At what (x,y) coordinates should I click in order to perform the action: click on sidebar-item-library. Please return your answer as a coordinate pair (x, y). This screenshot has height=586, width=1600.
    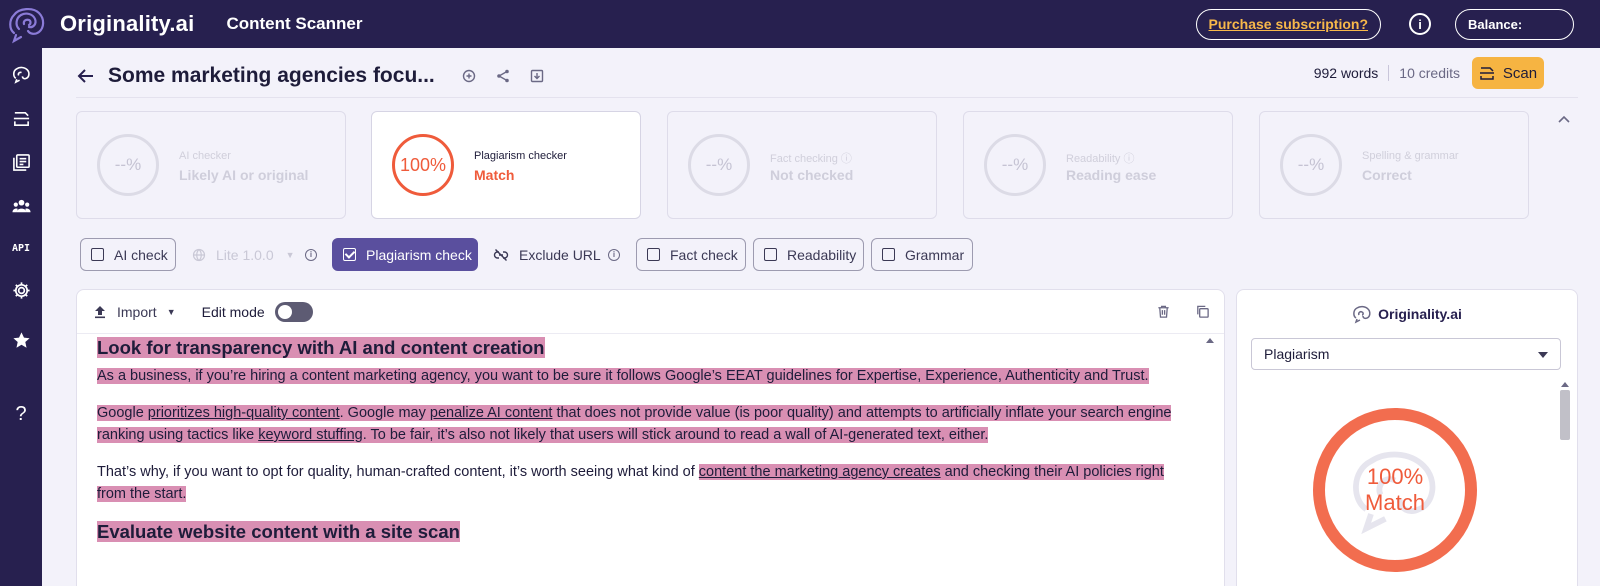
    Looking at the image, I should click on (21, 162).